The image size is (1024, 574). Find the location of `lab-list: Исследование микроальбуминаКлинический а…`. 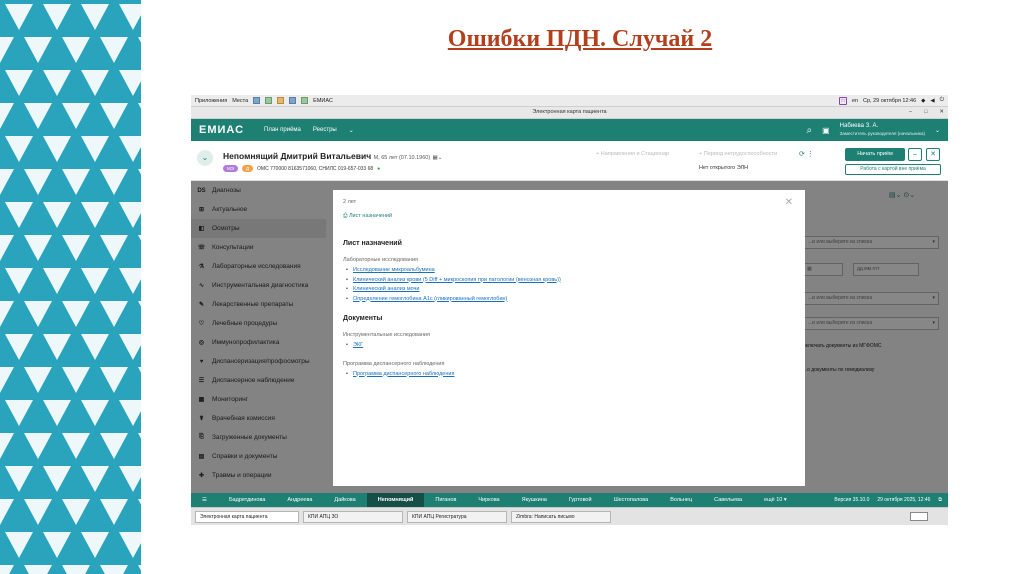

lab-list: Исследование микроальбуминаКлинический а… is located at coordinates (568, 285).